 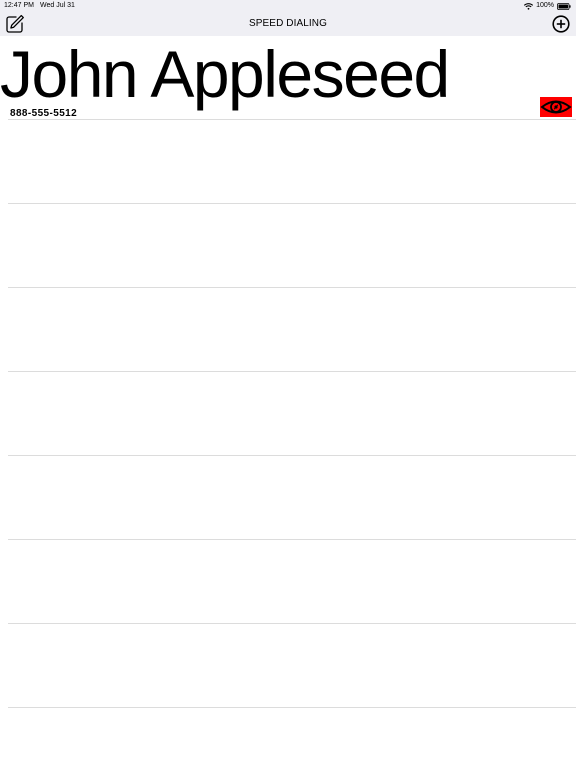 What do you see at coordinates (564, 6) in the screenshot?
I see `battery-icon` at bounding box center [564, 6].